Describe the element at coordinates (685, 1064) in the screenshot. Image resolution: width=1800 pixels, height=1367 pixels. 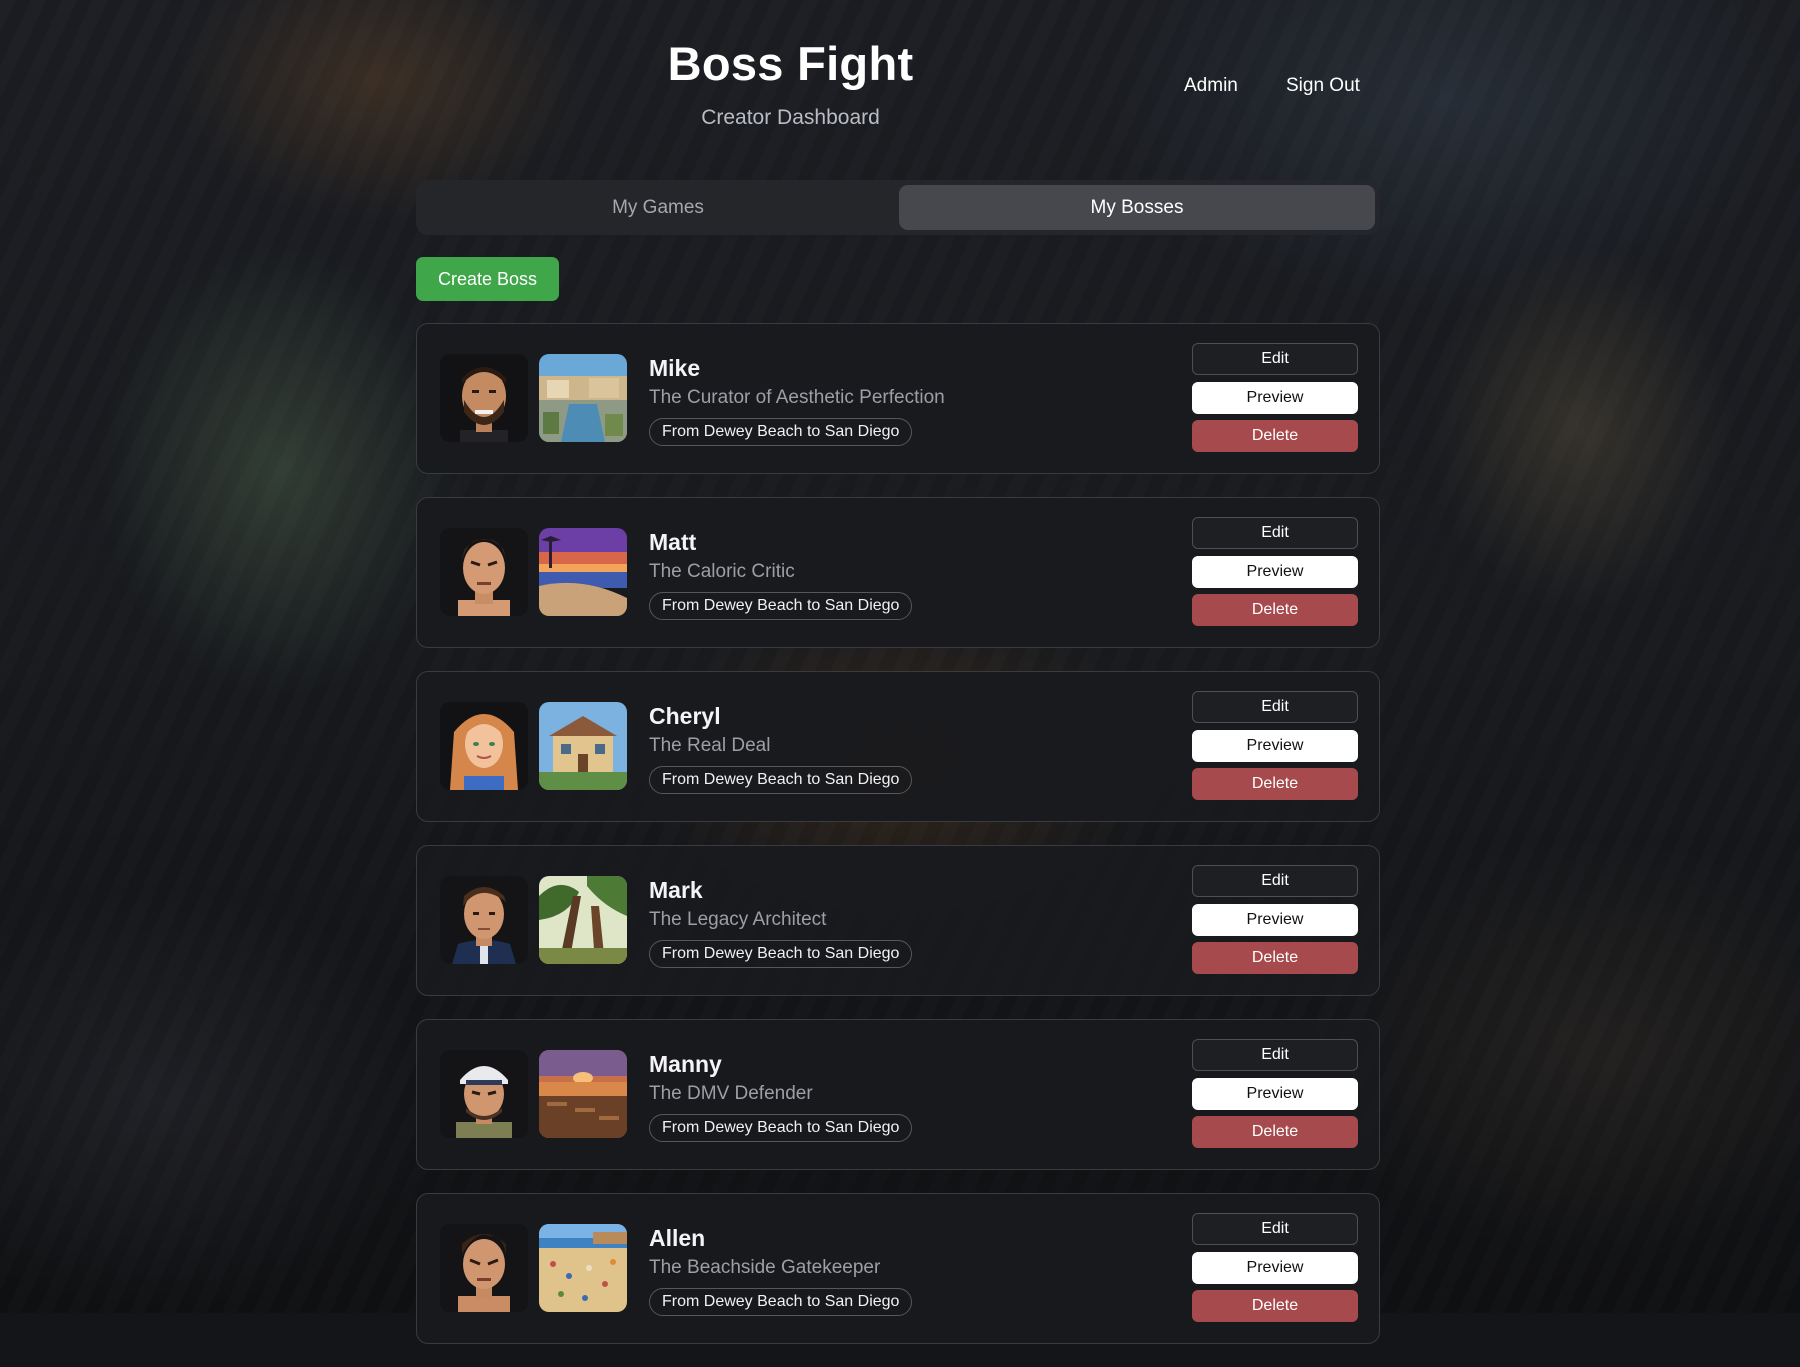
I see `boss-name: Manny` at that location.